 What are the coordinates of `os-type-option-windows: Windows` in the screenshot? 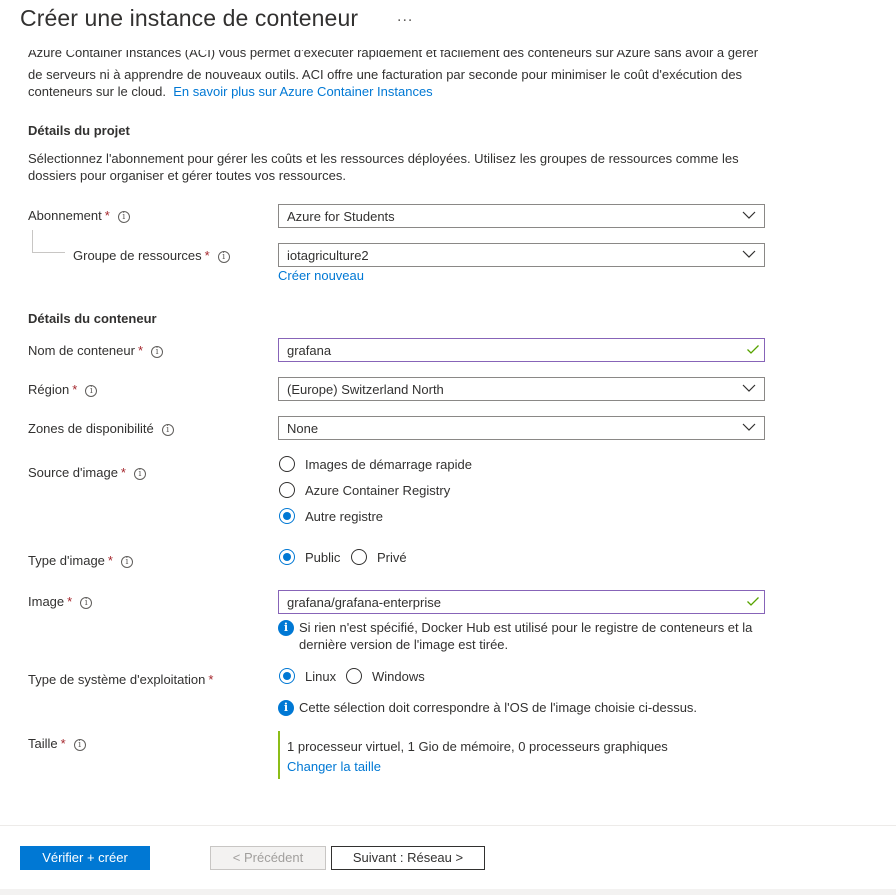 It's located at (385, 676).